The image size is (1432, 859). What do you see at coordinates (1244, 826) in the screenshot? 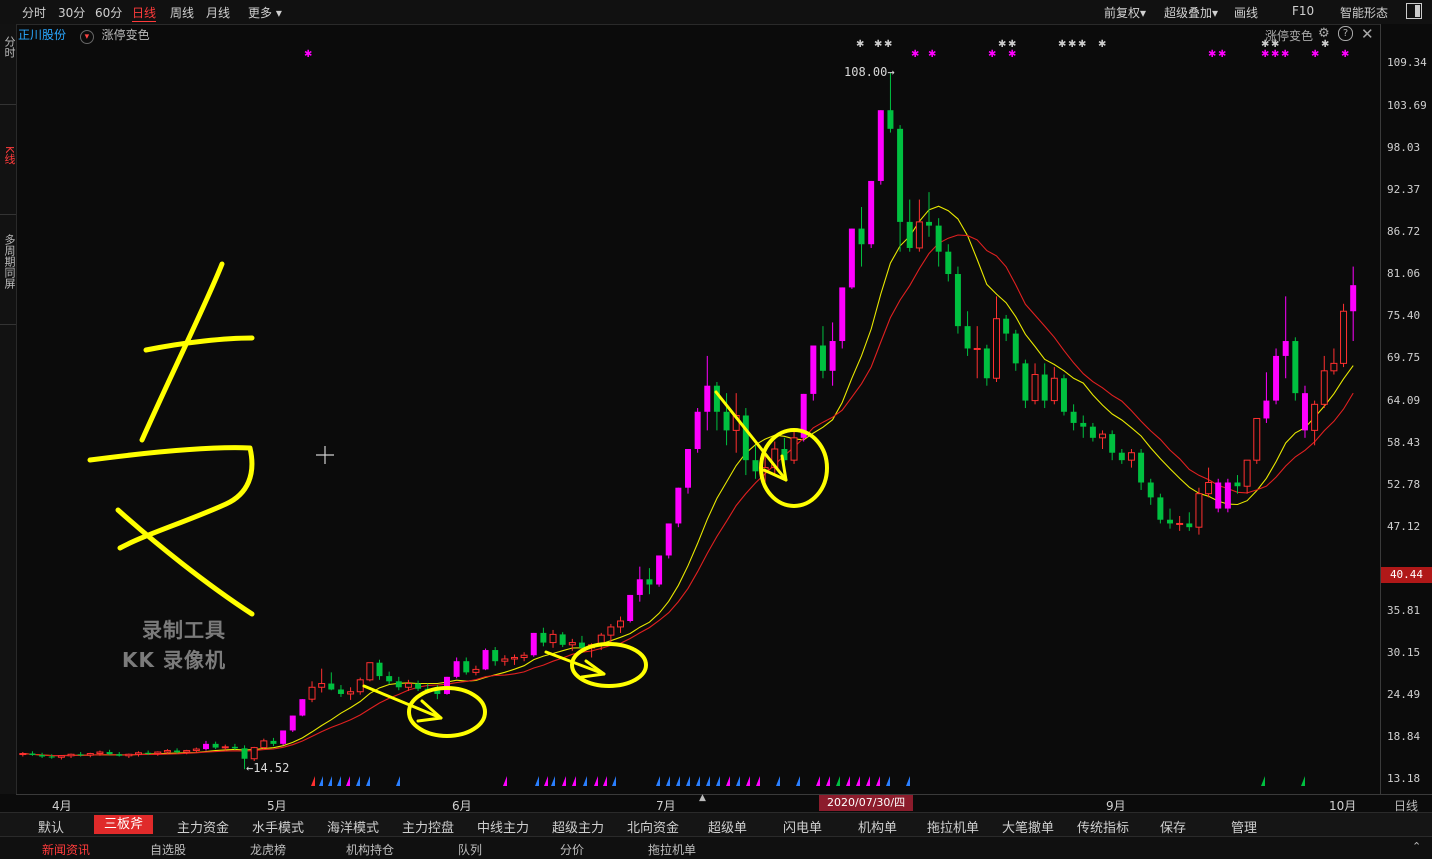
I see `tab-manage: 管理` at bounding box center [1244, 826].